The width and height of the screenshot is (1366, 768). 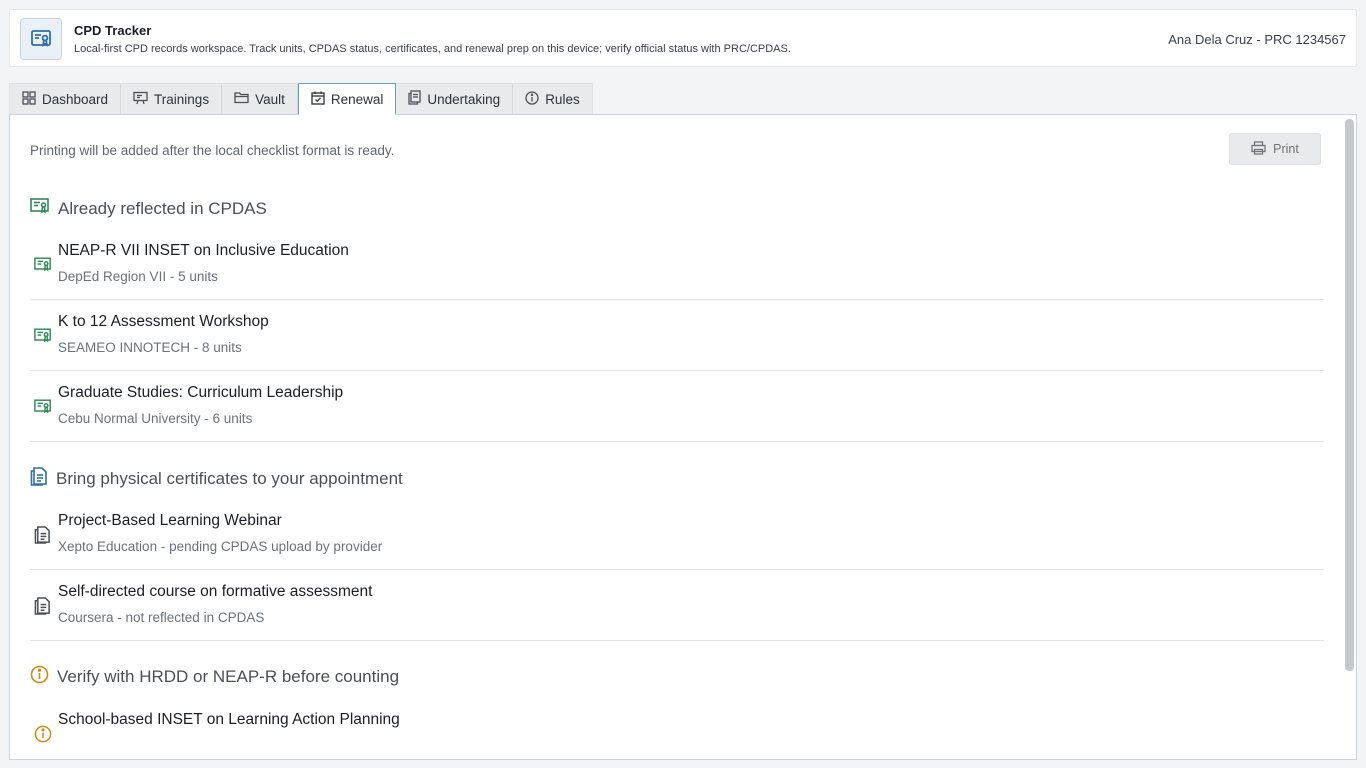 What do you see at coordinates (270, 99) in the screenshot?
I see `tab-label: Vault` at bounding box center [270, 99].